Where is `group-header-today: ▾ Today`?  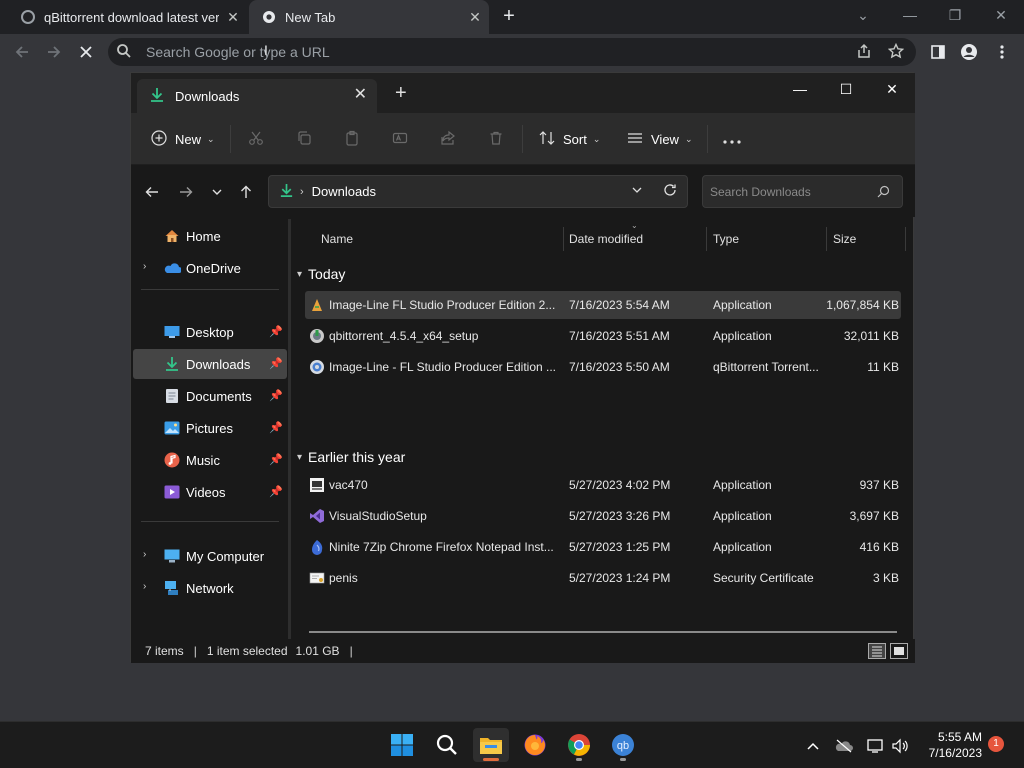
group-header-today: ▾ Today is located at coordinates (321, 274).